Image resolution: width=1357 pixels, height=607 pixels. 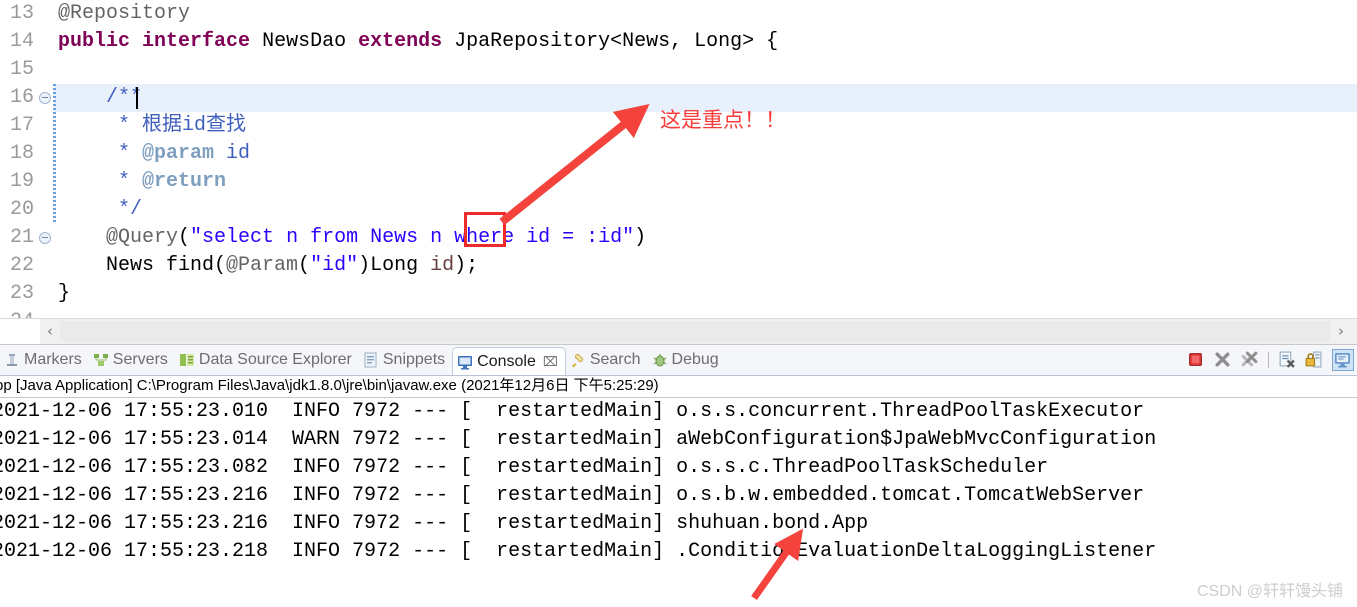 What do you see at coordinates (21, 181) in the screenshot?
I see `line-number: 19` at bounding box center [21, 181].